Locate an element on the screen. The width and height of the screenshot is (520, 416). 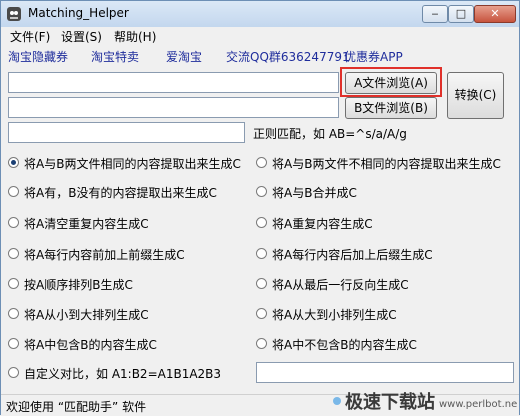
link-hidden-coupons: 淘宝隐藏券 is located at coordinates (38, 56).